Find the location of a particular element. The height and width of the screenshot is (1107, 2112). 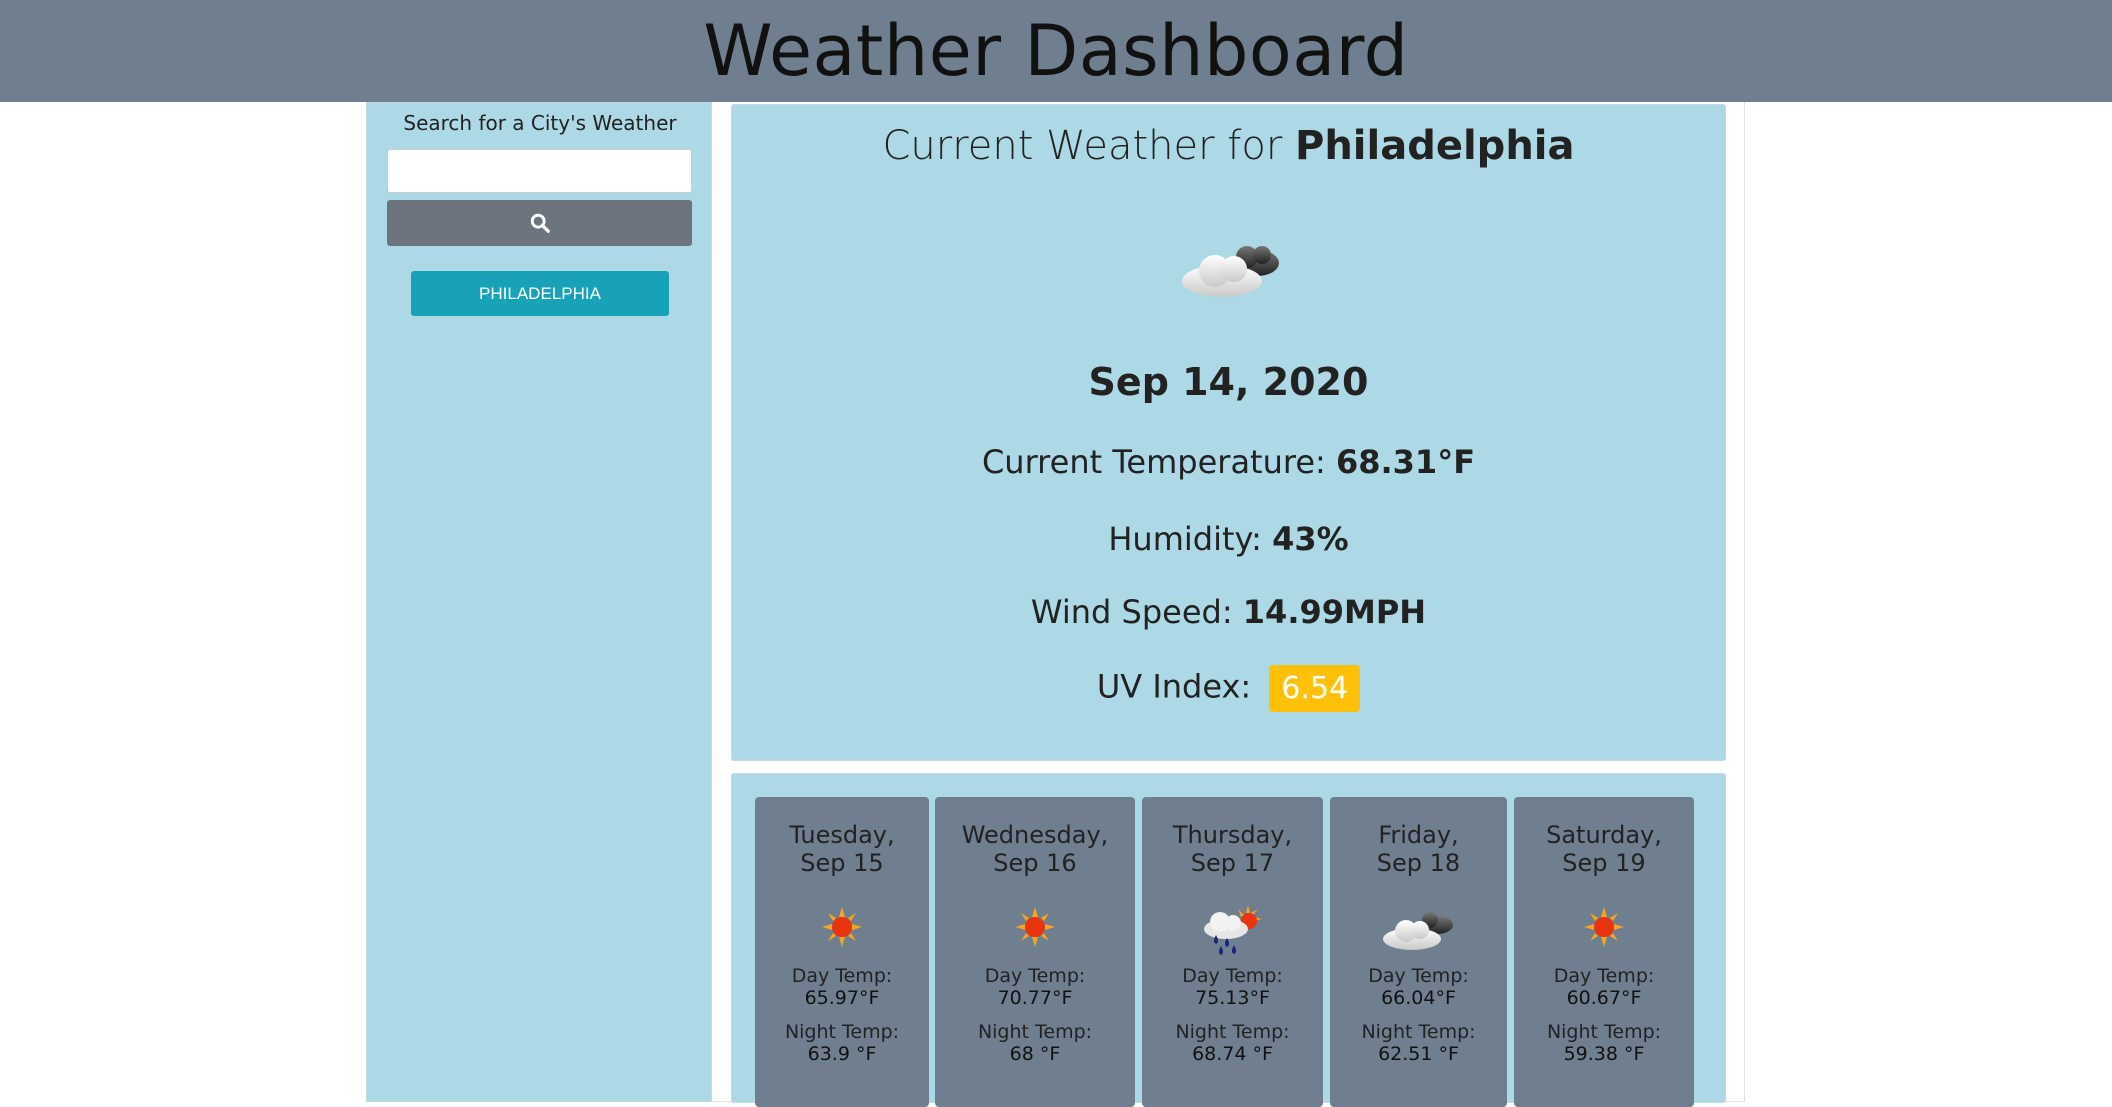

current-humidity: Humidity: 43% is located at coordinates (1228, 539).